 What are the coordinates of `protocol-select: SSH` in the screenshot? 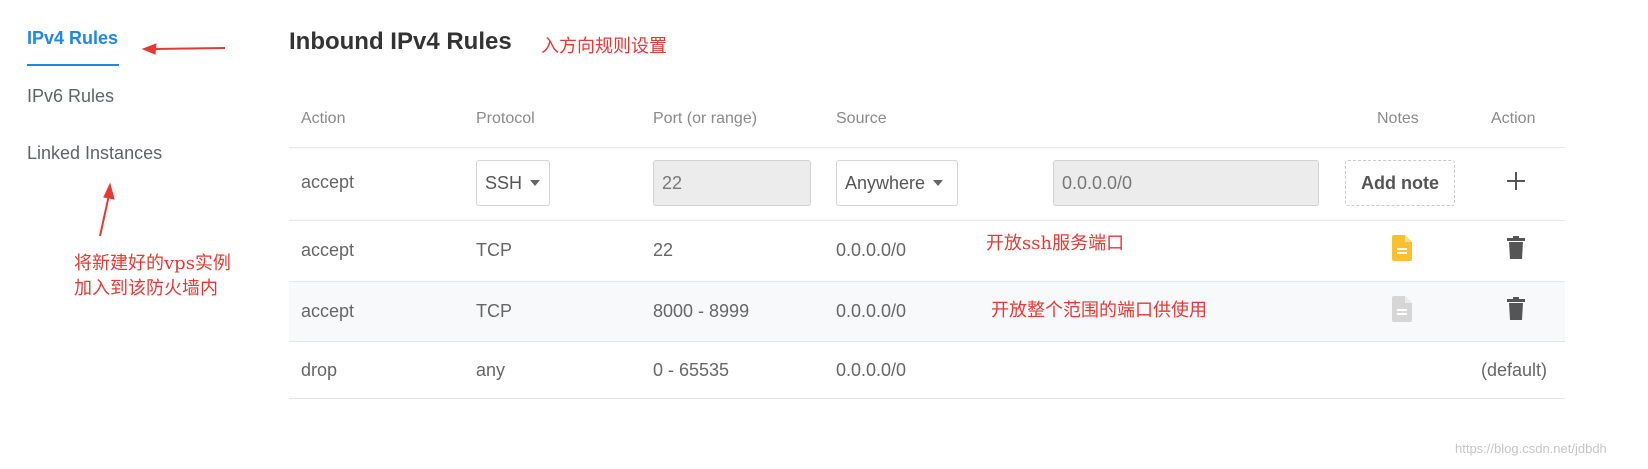 It's located at (513, 183).